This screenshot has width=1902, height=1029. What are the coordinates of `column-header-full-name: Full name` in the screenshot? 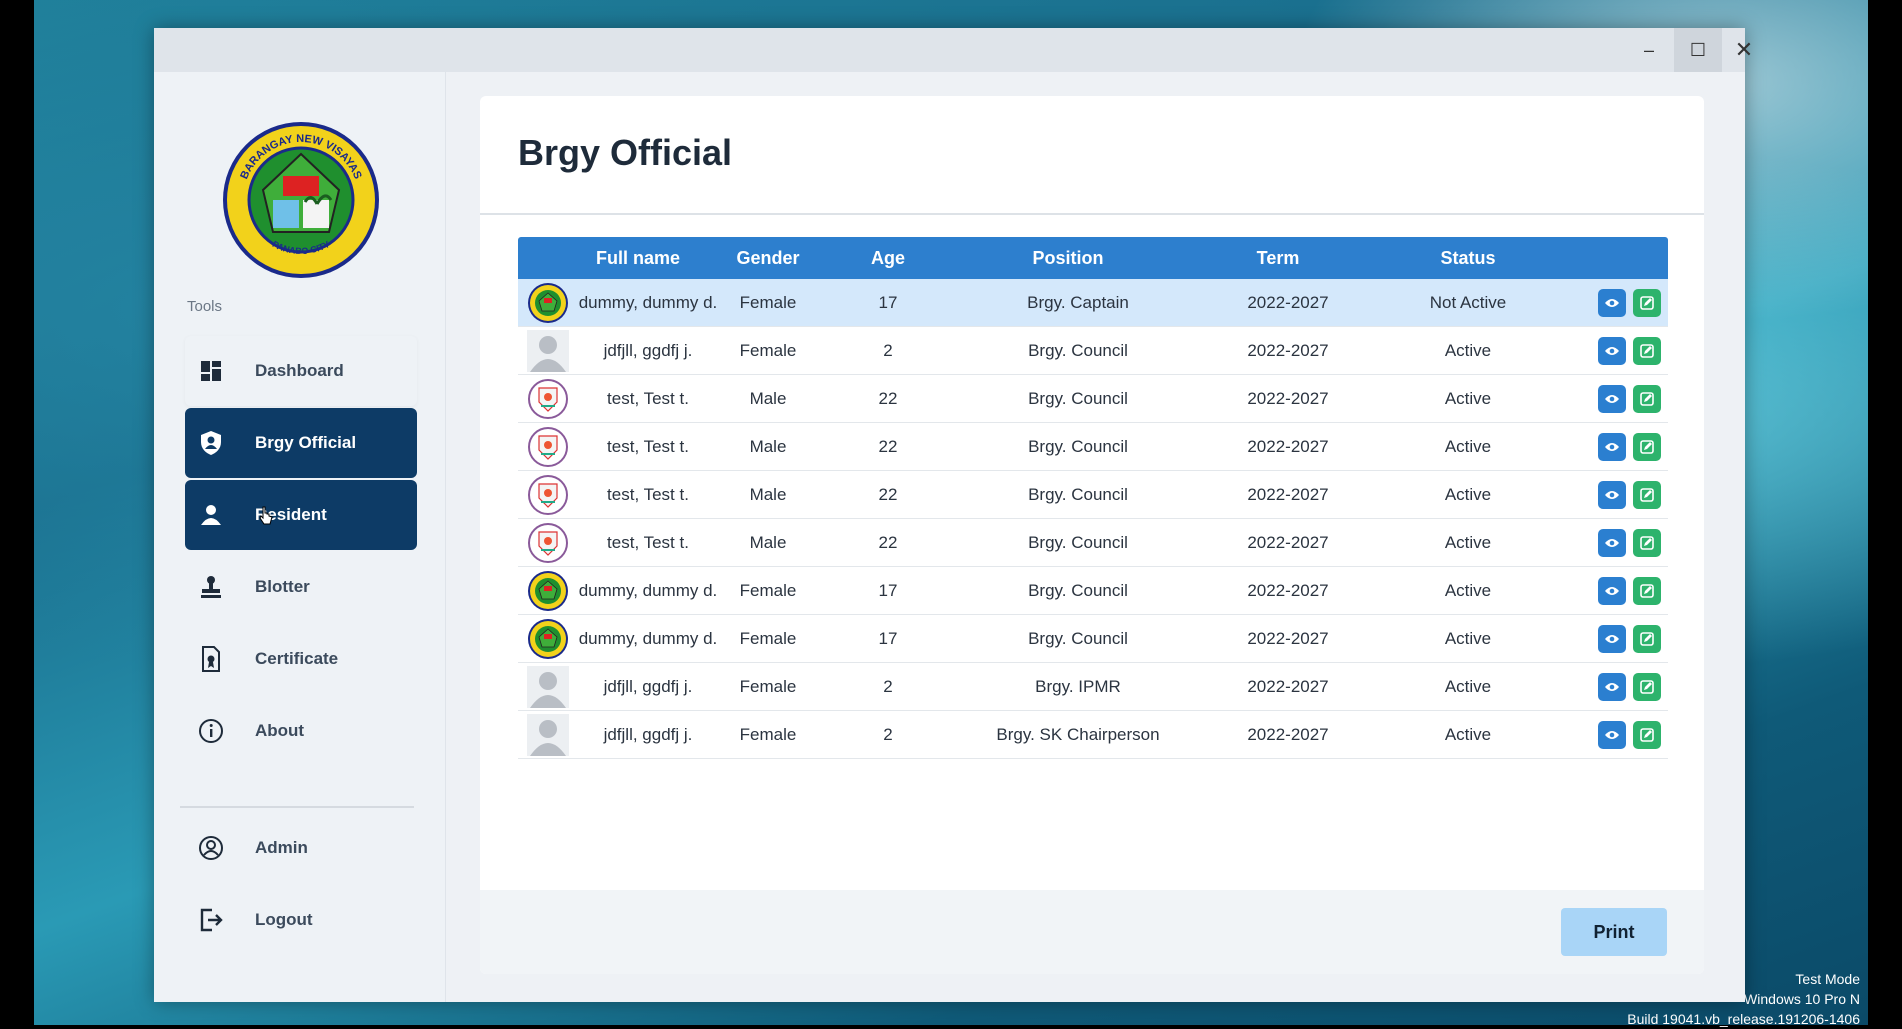 It's located at (638, 258).